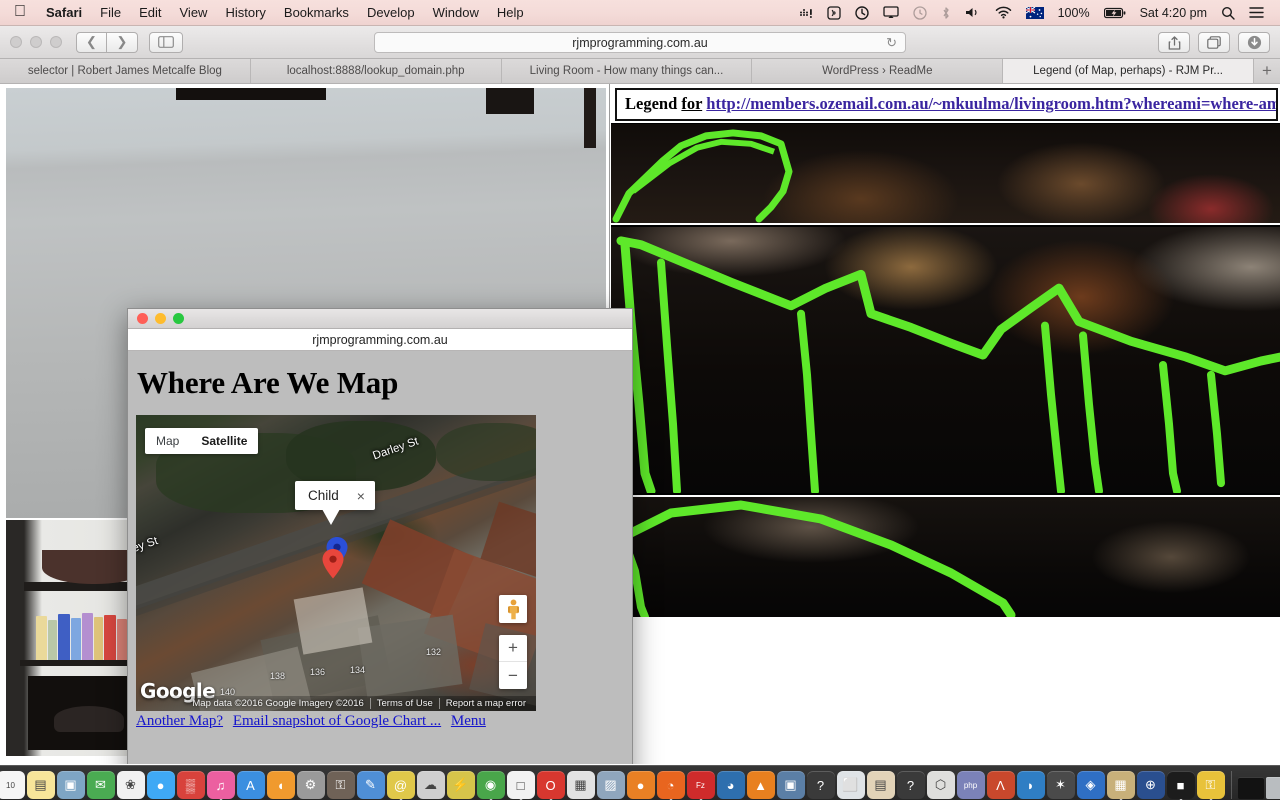 The width and height of the screenshot is (1280, 800). I want to click on menu-bar-clock: Sat 4:20 pm, so click(1173, 13).